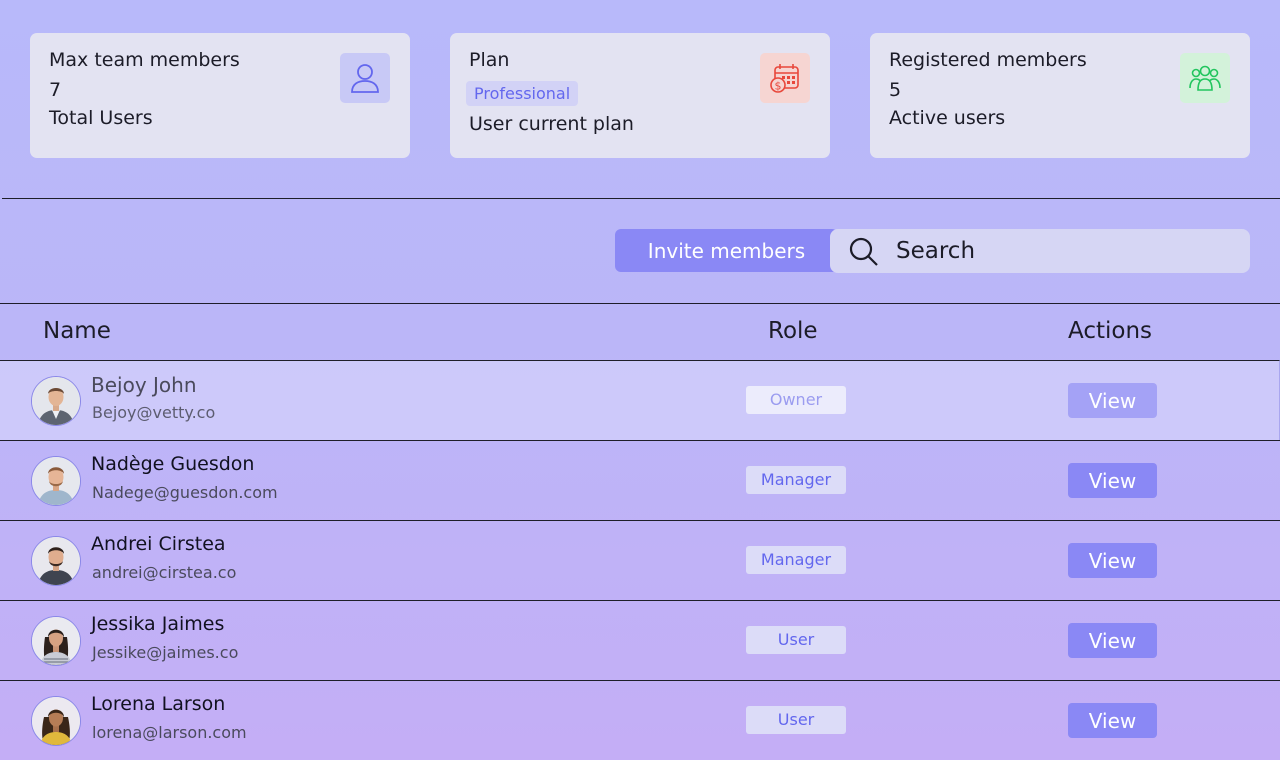  What do you see at coordinates (185, 492) in the screenshot?
I see `user-email: Nadege@guesdon.com` at bounding box center [185, 492].